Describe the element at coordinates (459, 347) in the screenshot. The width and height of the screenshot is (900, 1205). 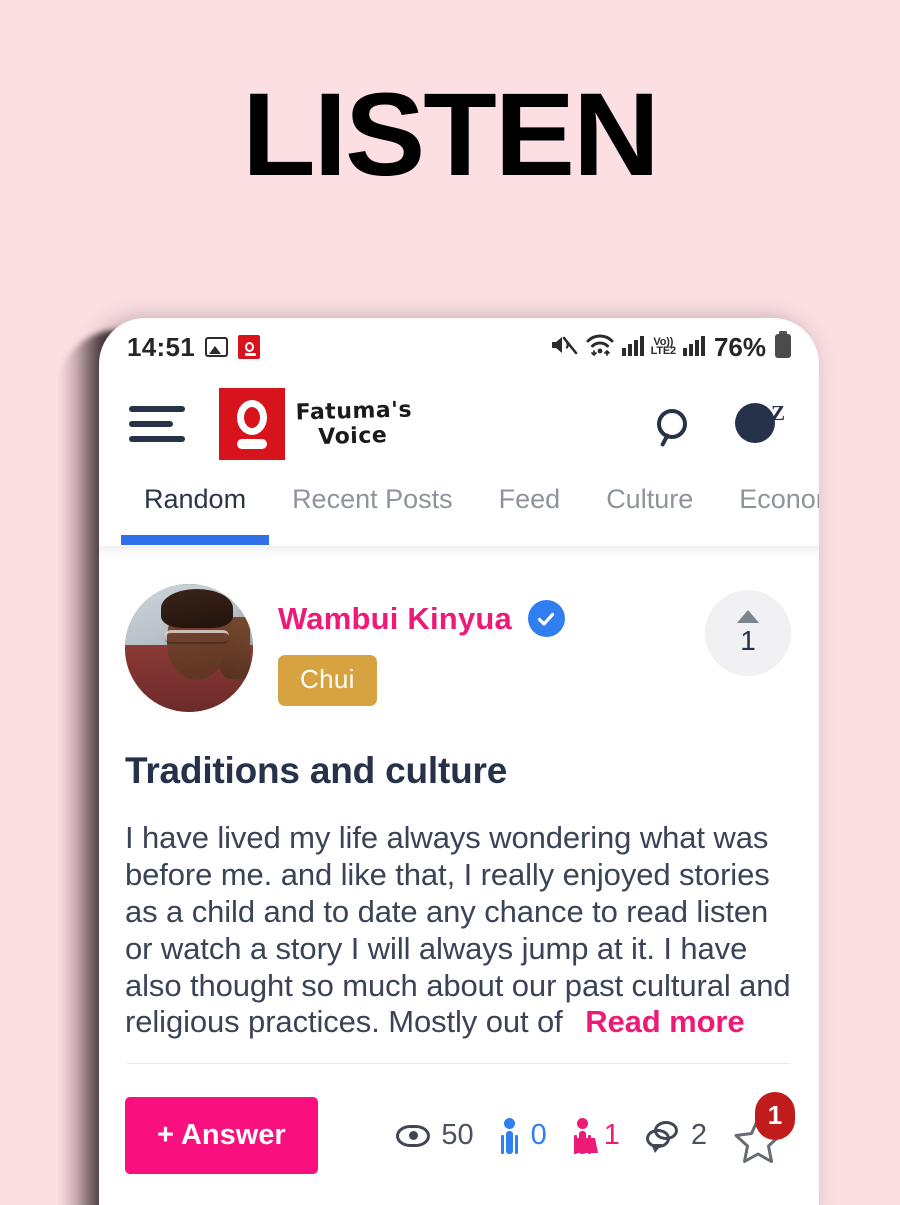
I see `status-bar: 14:51 Vo)) LTE2 76%` at that location.